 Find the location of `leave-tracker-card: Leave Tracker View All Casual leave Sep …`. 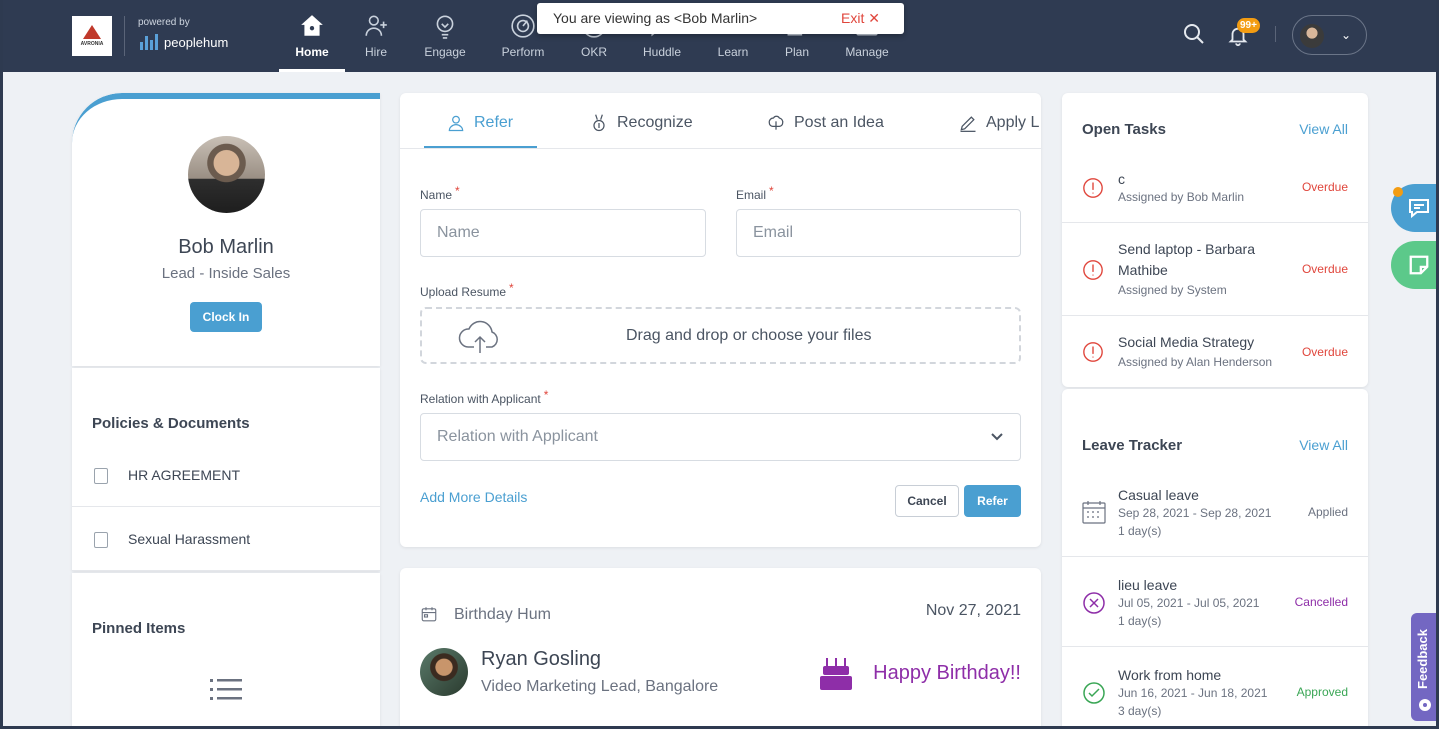

leave-tracker-card: Leave Tracker View All Casual leave Sep … is located at coordinates (1215, 559).